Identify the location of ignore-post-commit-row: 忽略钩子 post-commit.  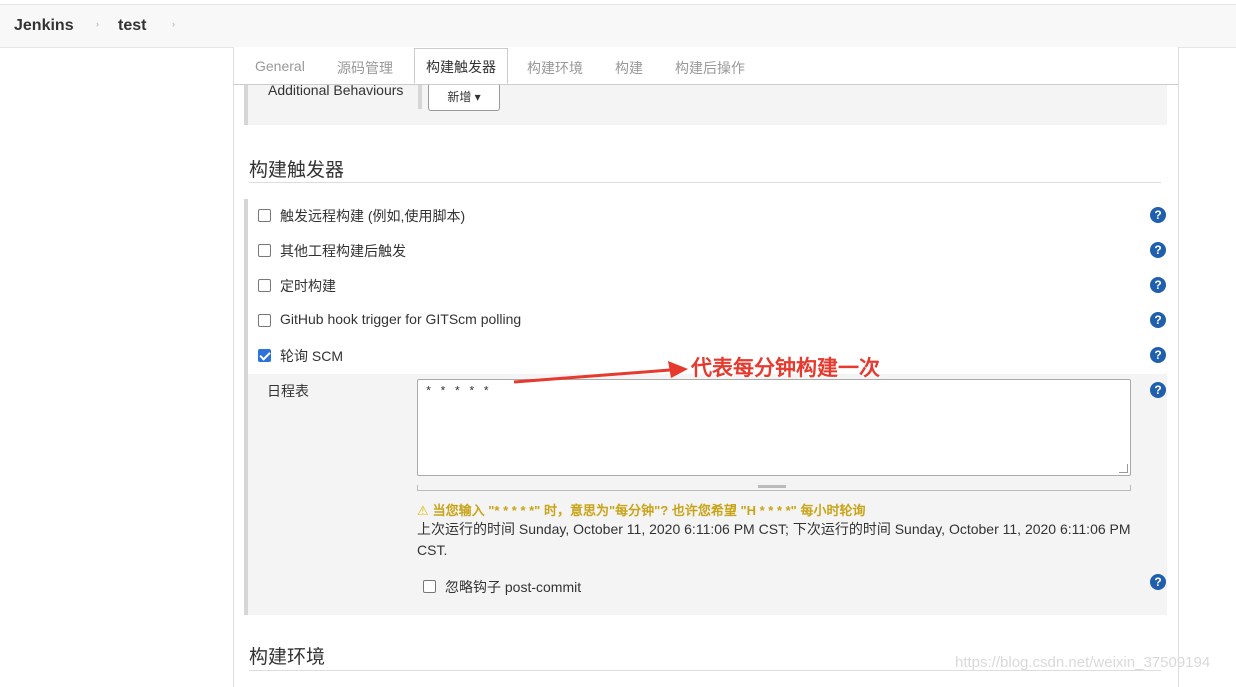
(688, 585).